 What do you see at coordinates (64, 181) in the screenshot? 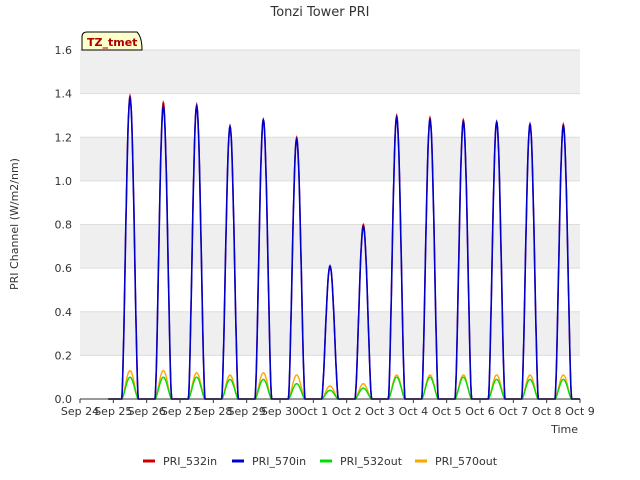
I see `y-tick-label: 1.0` at bounding box center [64, 181].